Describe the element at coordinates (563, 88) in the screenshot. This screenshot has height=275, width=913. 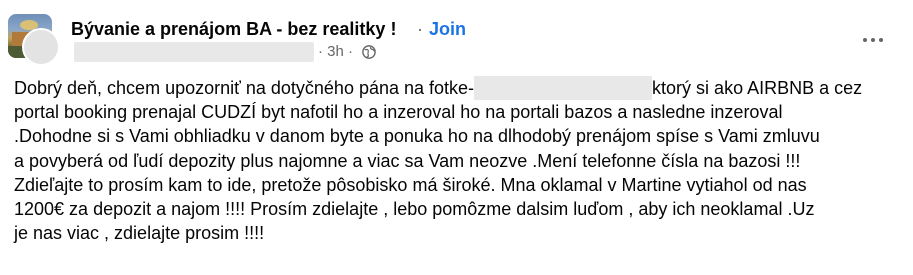
I see `redacted-name` at that location.